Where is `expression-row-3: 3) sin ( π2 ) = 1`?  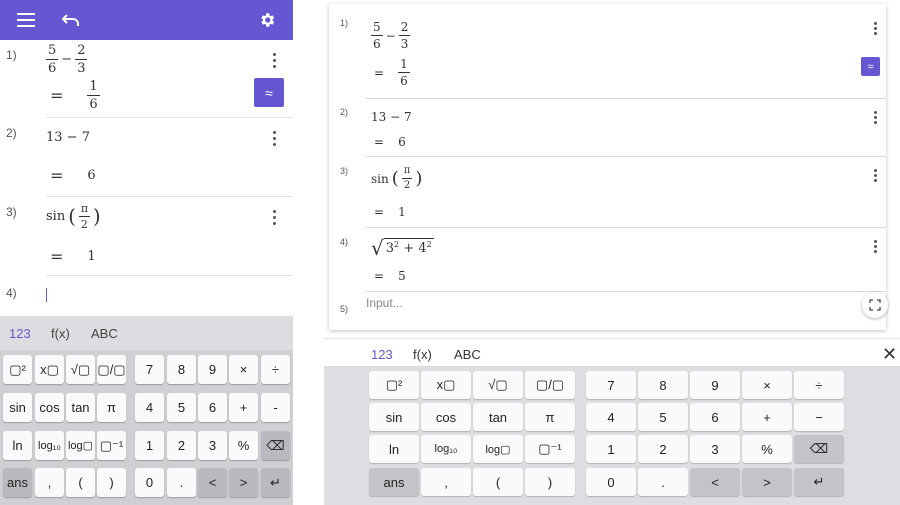 expression-row-3: 3) sin ( π2 ) = 1 is located at coordinates (146, 236).